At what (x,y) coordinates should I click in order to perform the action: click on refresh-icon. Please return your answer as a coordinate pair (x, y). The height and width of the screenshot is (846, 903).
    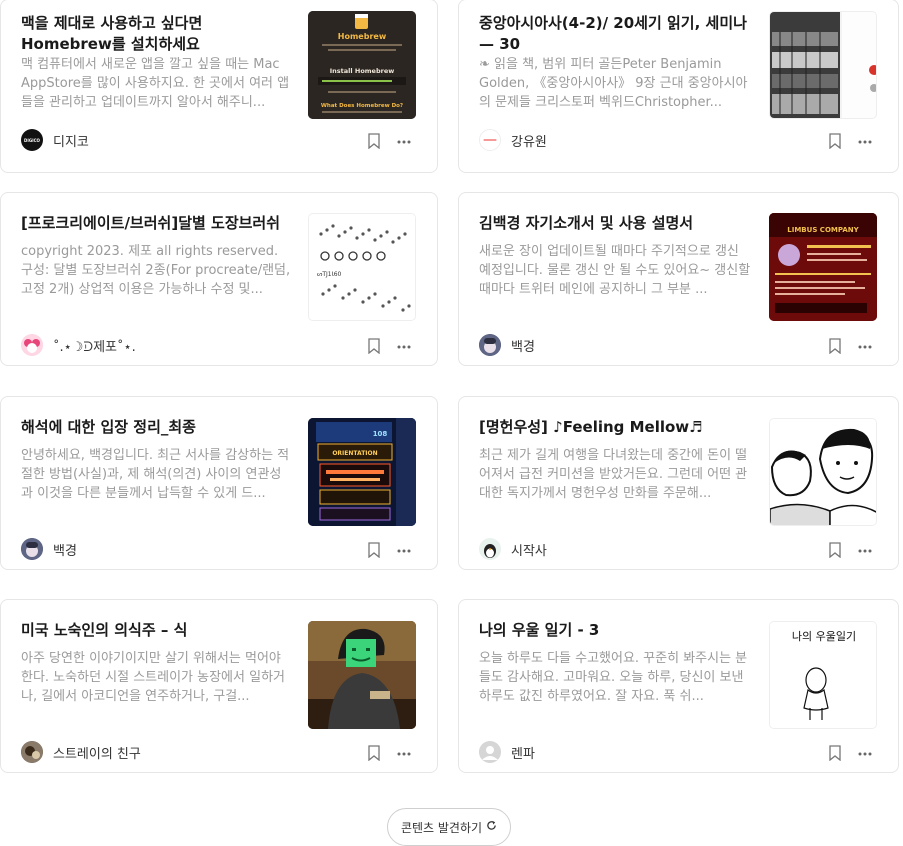
    Looking at the image, I should click on (491, 827).